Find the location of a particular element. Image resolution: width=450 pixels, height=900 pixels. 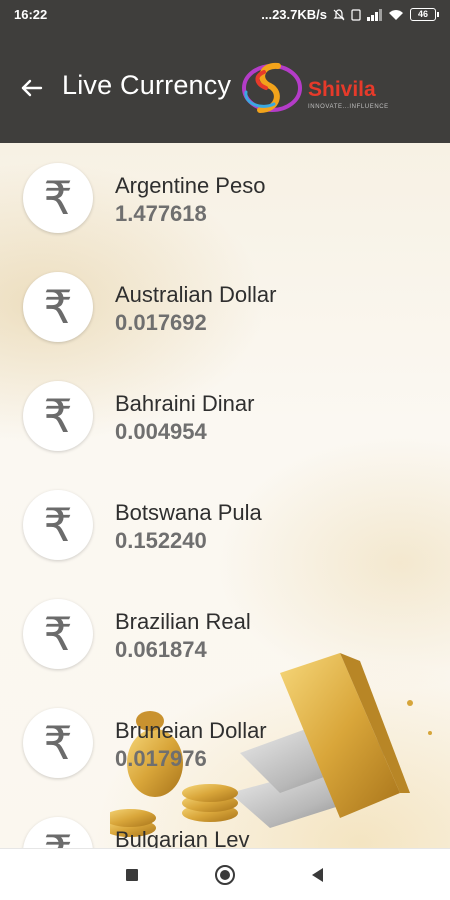

home-button is located at coordinates (225, 875).